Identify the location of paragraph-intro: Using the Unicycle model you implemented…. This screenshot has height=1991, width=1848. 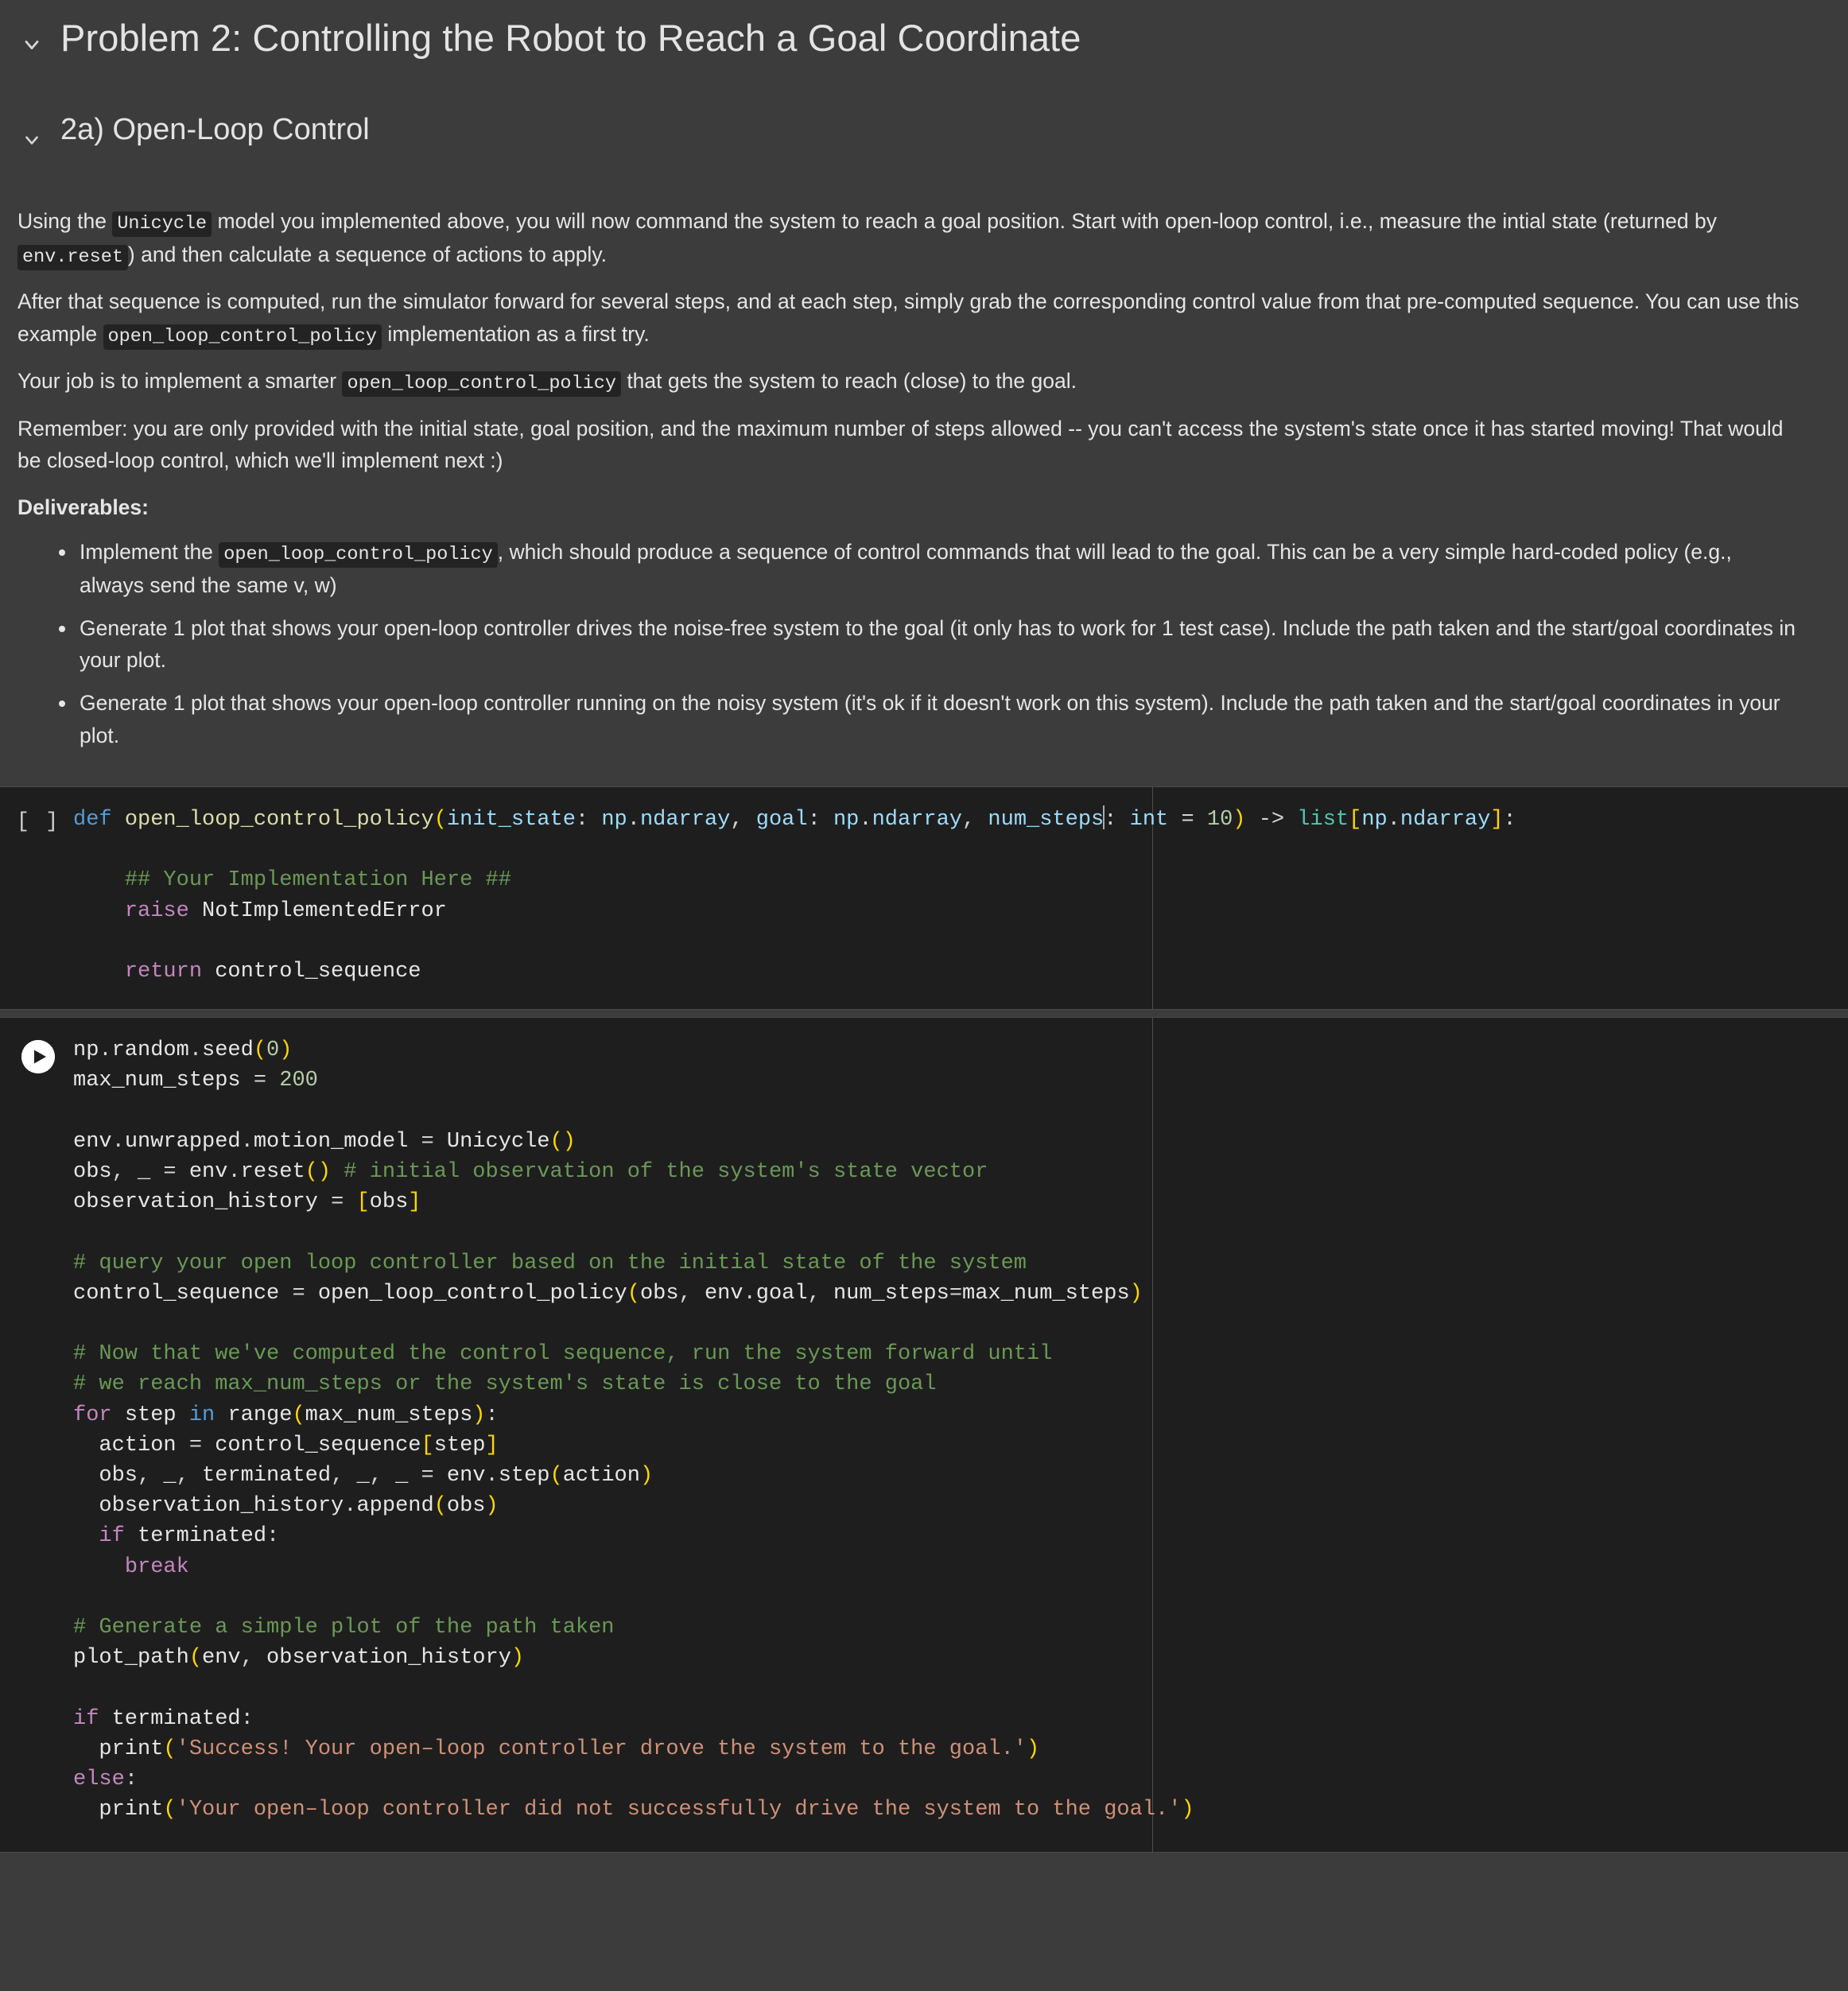
(909, 238).